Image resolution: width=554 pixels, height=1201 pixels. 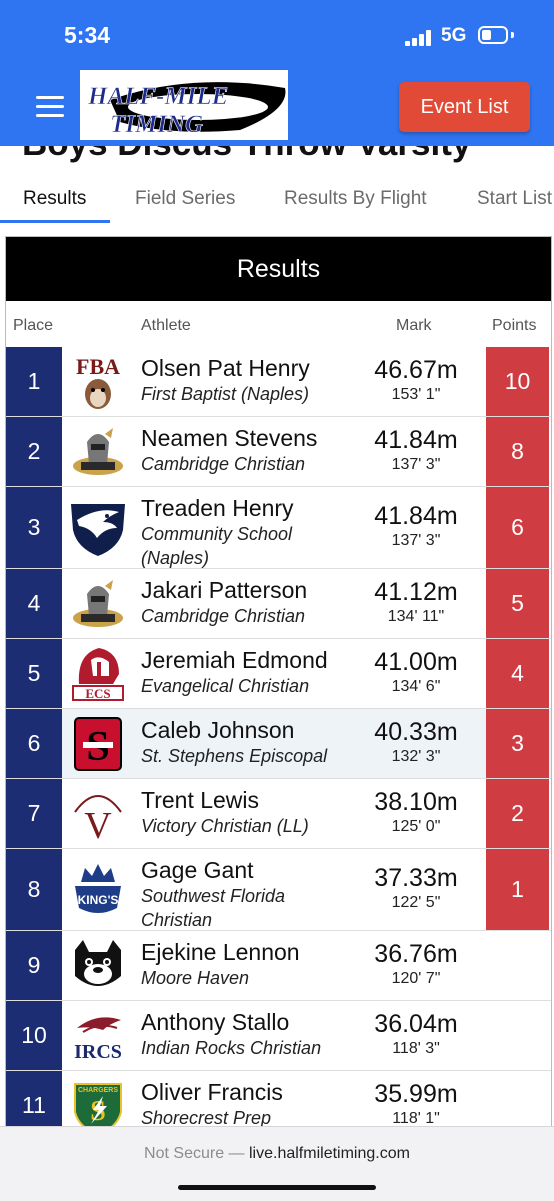 I want to click on athlete-info: Neamen Stevens Cambridge Christian, so click(x=251, y=450).